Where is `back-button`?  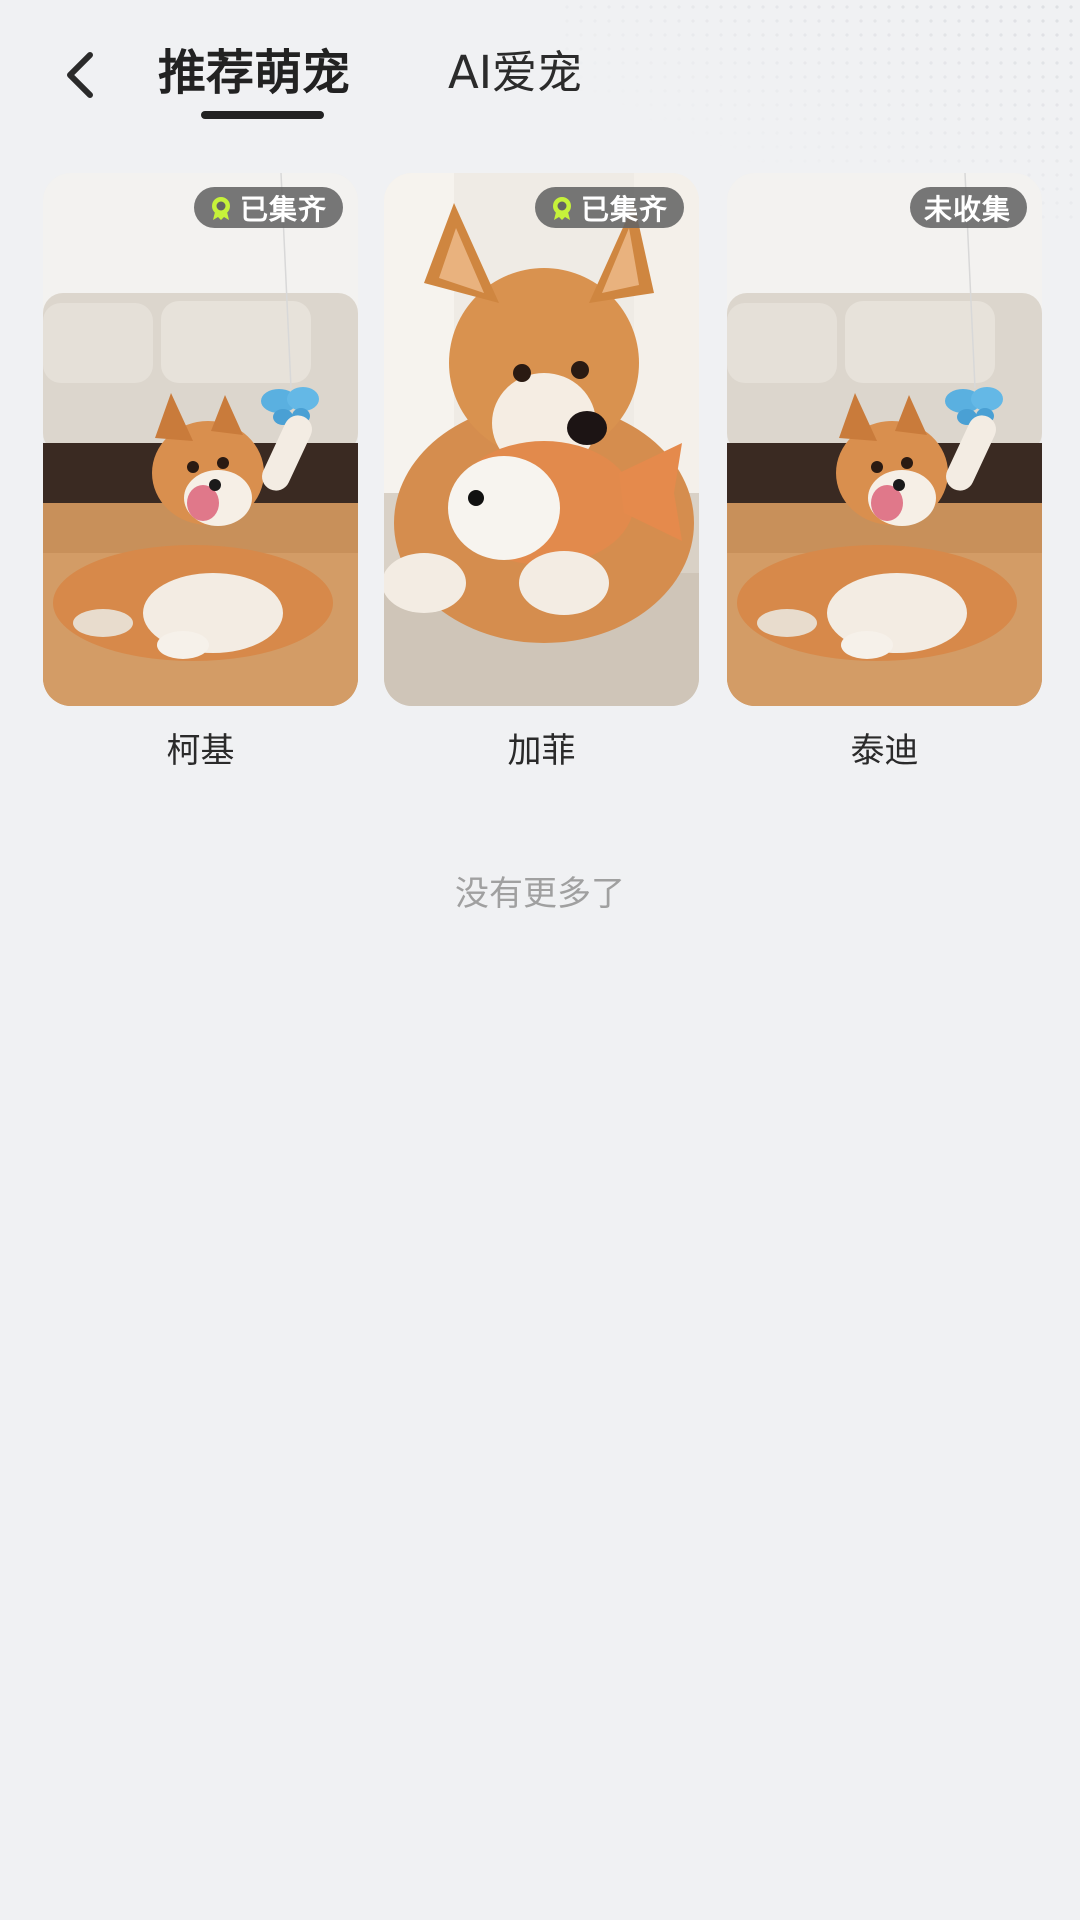 back-button is located at coordinates (80, 75).